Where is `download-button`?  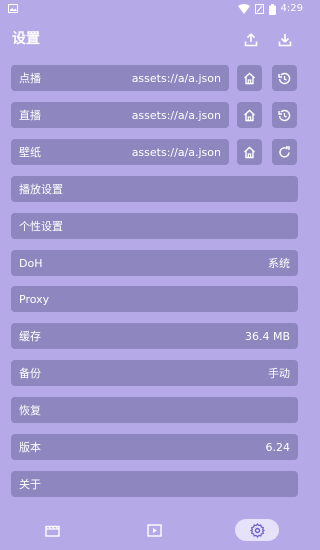
download-button is located at coordinates (285, 40).